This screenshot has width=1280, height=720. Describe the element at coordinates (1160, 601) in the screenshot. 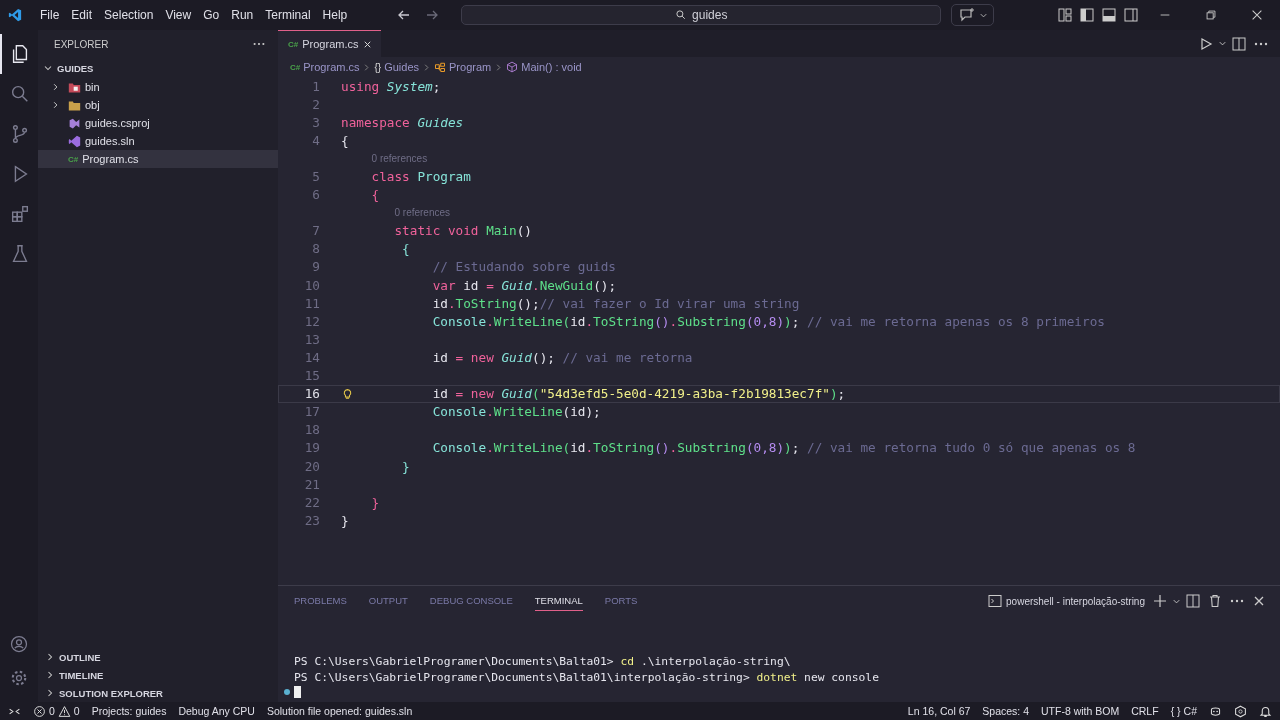

I see `add-icon` at that location.